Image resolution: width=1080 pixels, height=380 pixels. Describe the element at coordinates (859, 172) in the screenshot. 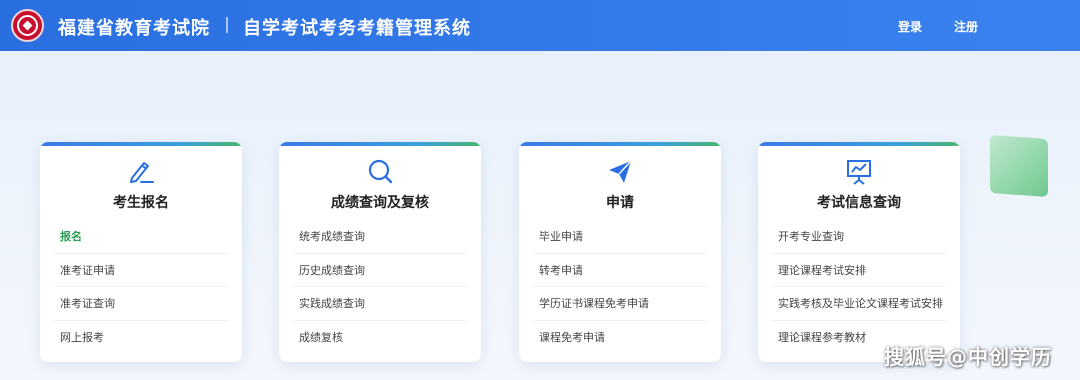

I see `presentation-chart-icon` at that location.